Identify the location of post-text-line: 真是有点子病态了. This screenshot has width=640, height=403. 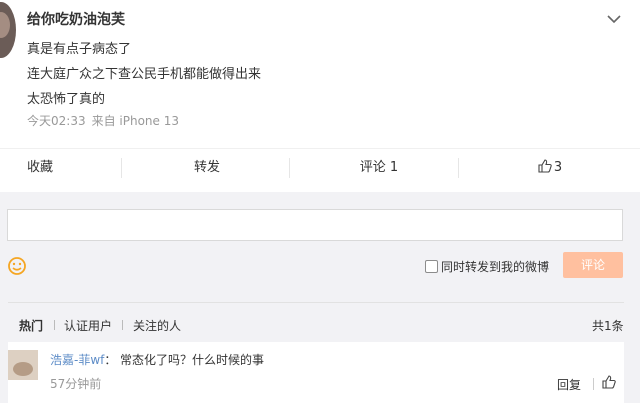
(79, 49).